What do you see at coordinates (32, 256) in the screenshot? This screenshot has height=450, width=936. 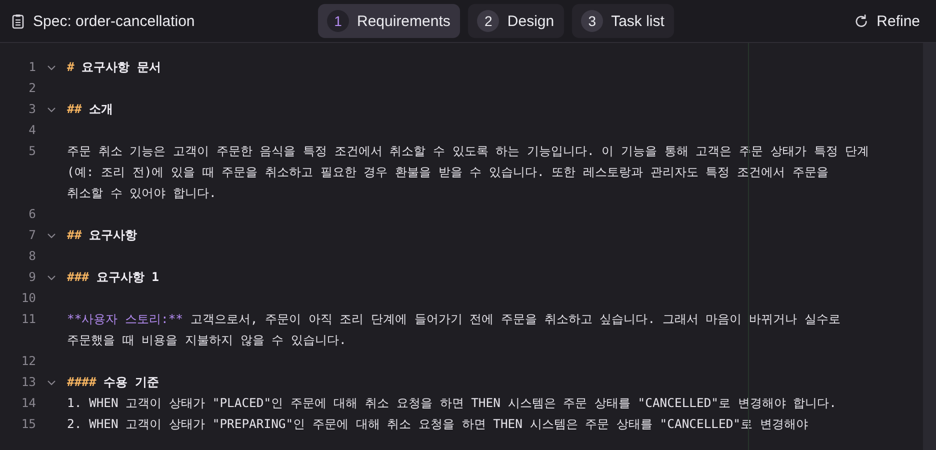 I see `line-number: 8` at bounding box center [32, 256].